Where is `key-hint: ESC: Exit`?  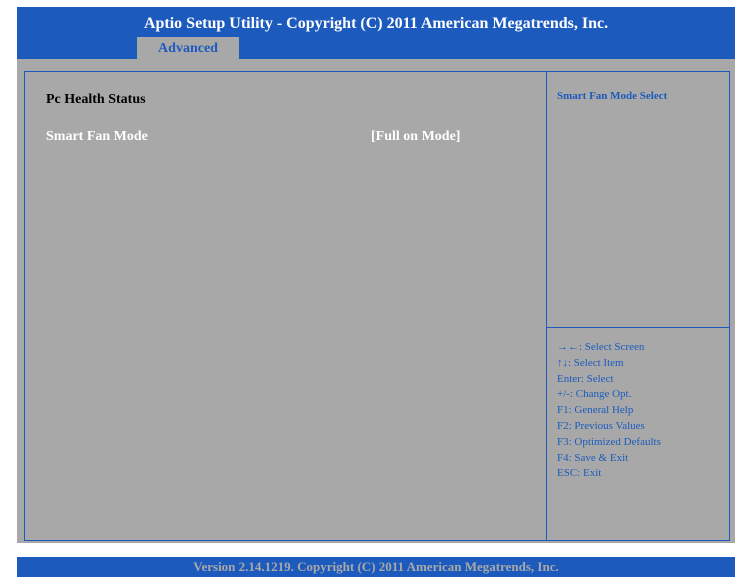
key-hint: ESC: Exit is located at coordinates (579, 473).